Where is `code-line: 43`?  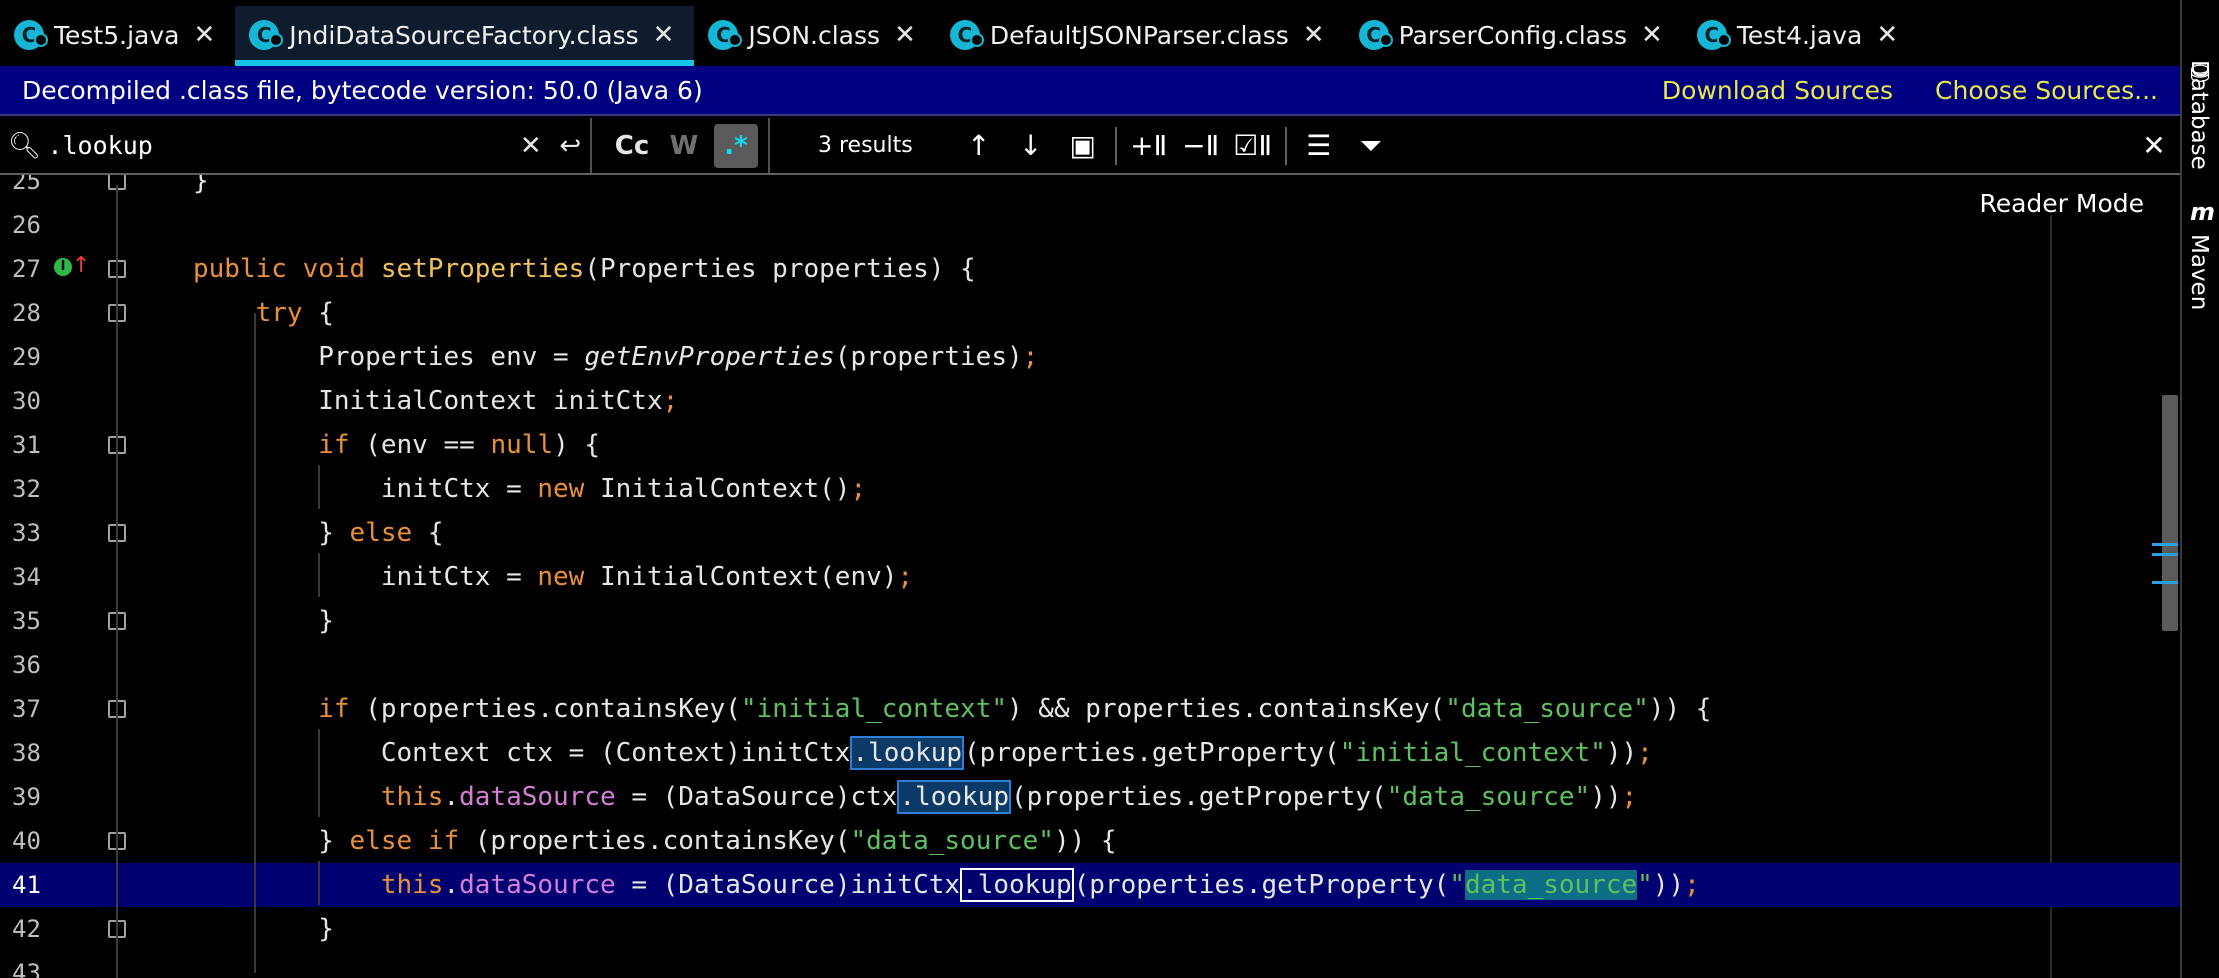
code-line: 43 is located at coordinates (1090, 964).